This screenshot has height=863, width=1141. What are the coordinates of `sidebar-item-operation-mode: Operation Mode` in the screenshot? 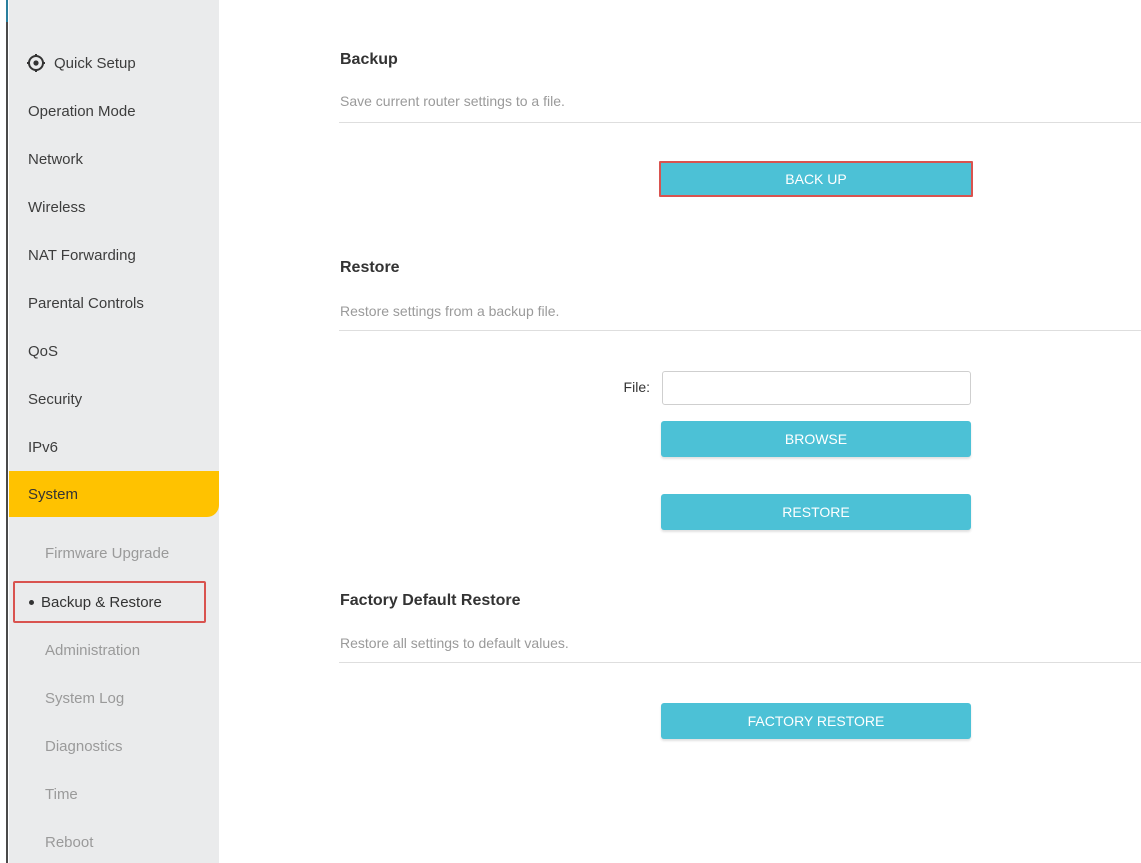 It's located at (114, 111).